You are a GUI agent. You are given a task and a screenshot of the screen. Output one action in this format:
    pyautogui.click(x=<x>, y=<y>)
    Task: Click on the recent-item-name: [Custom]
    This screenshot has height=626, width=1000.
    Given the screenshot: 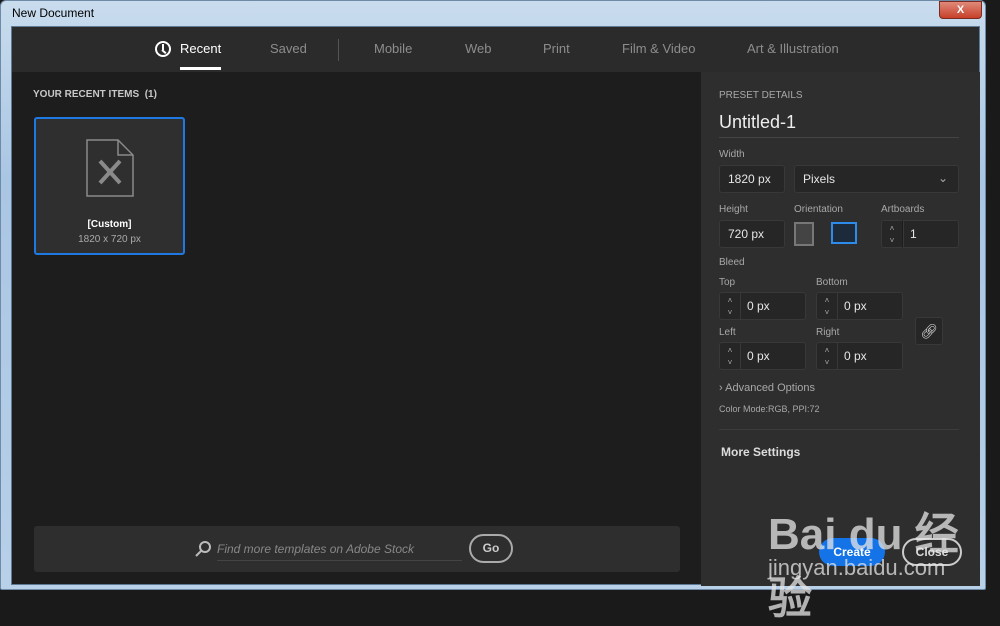 What is the action you would take?
    pyautogui.click(x=109, y=224)
    